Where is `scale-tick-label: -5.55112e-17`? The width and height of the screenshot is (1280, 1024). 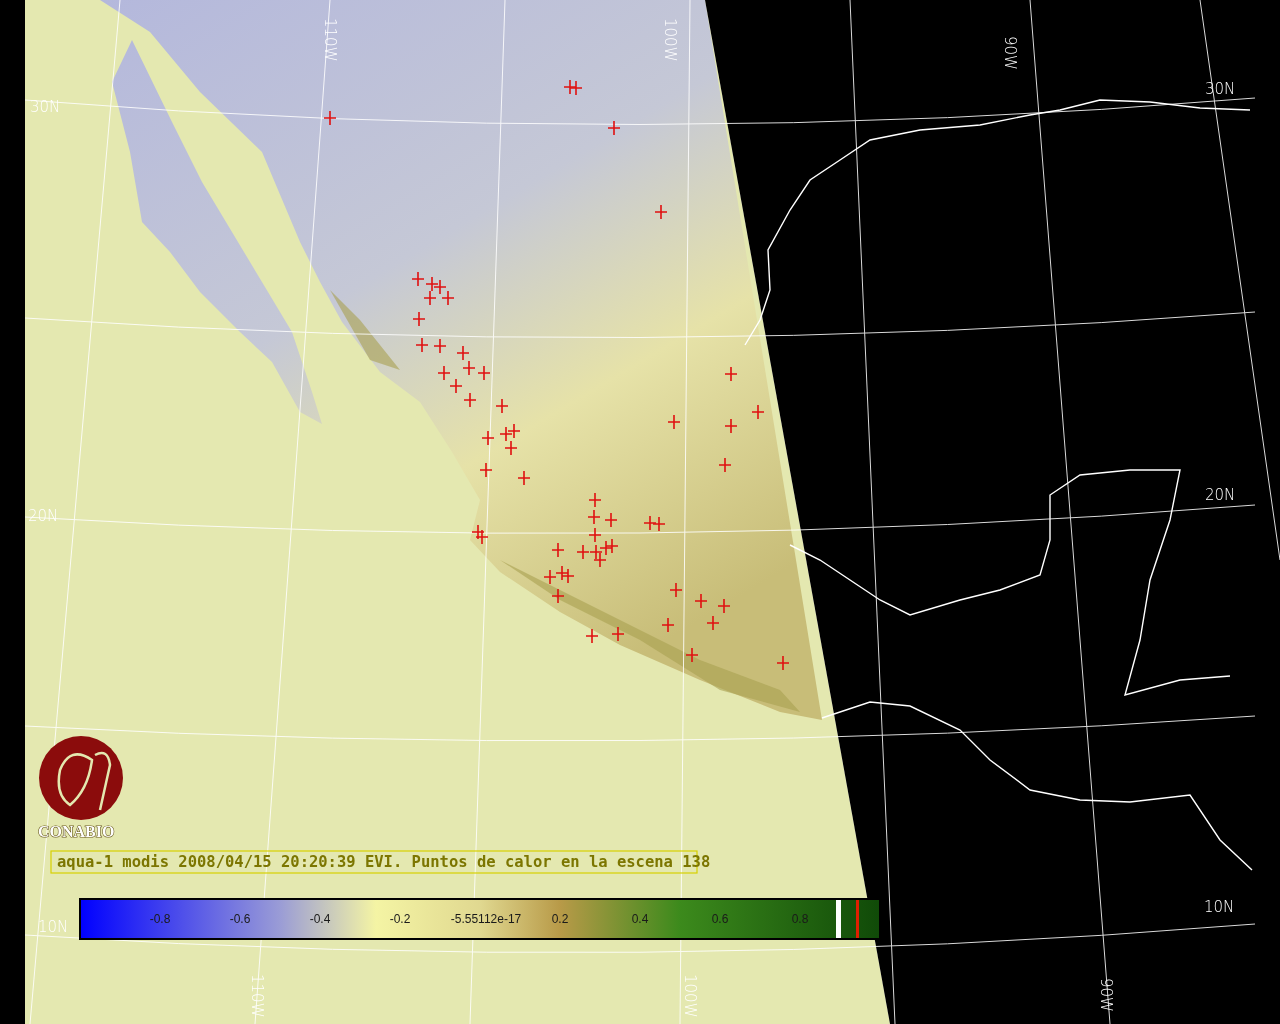 scale-tick-label: -5.55112e-17 is located at coordinates (486, 919).